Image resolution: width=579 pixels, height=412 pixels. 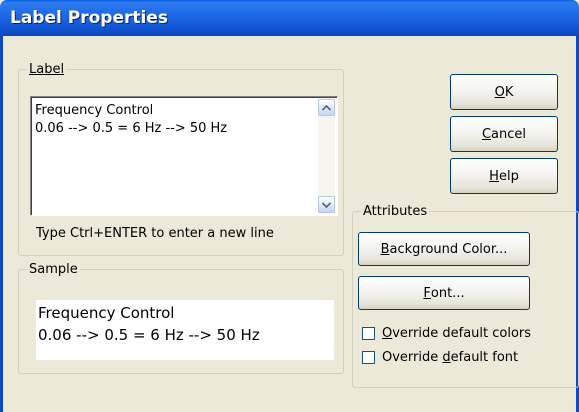 What do you see at coordinates (47, 69) in the screenshot?
I see `label-group-legend: Label` at bounding box center [47, 69].